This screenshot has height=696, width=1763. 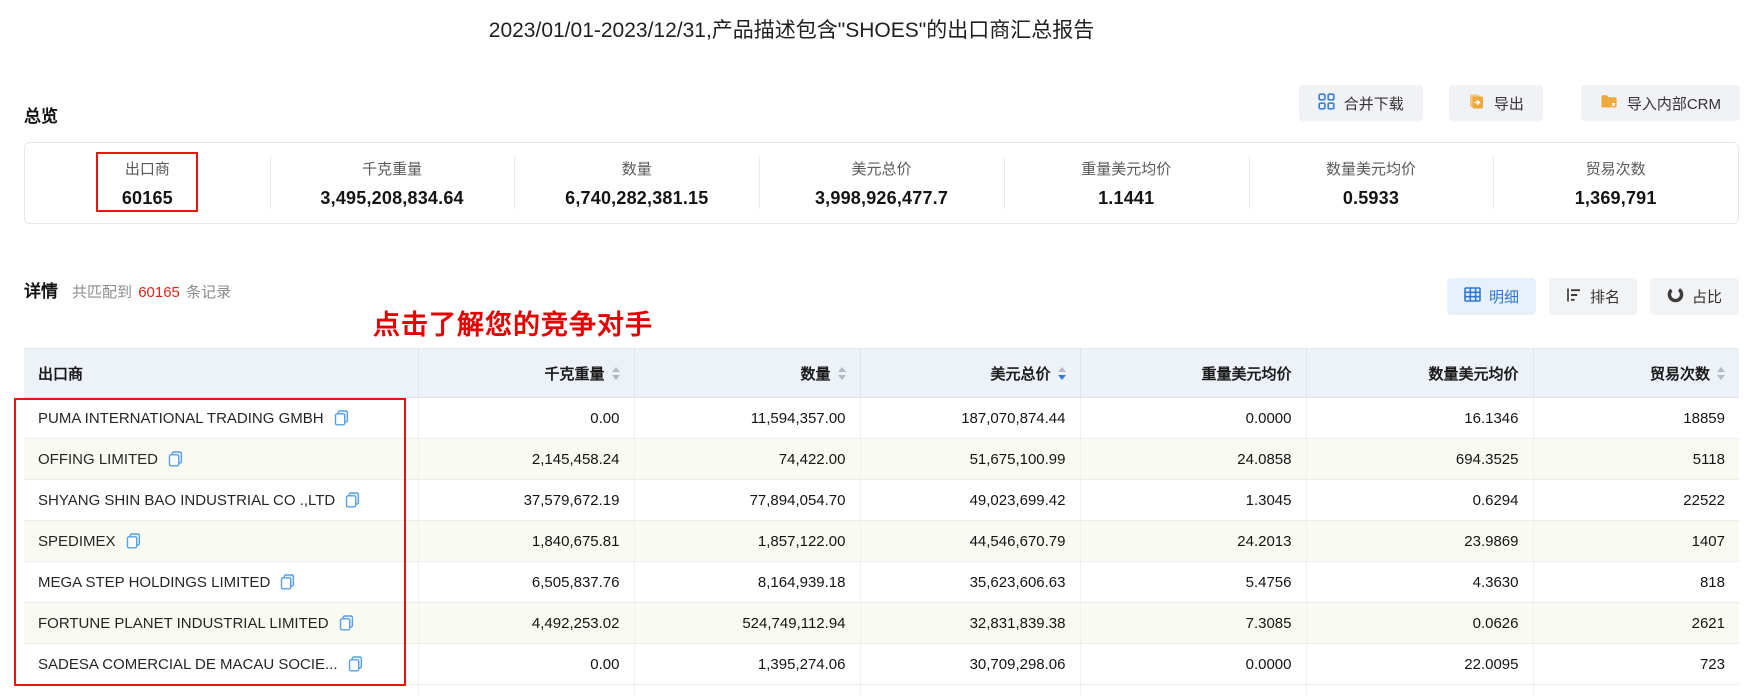 What do you see at coordinates (221, 373) in the screenshot?
I see `column-header-exporter: 出口商` at bounding box center [221, 373].